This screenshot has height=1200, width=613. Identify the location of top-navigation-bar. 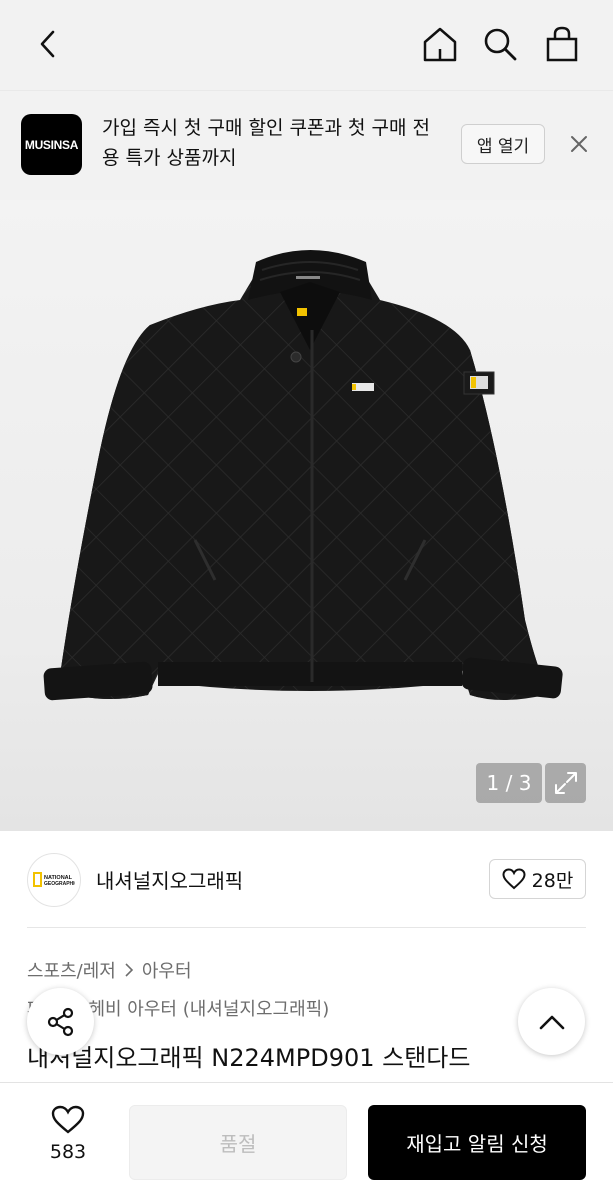
(306, 45).